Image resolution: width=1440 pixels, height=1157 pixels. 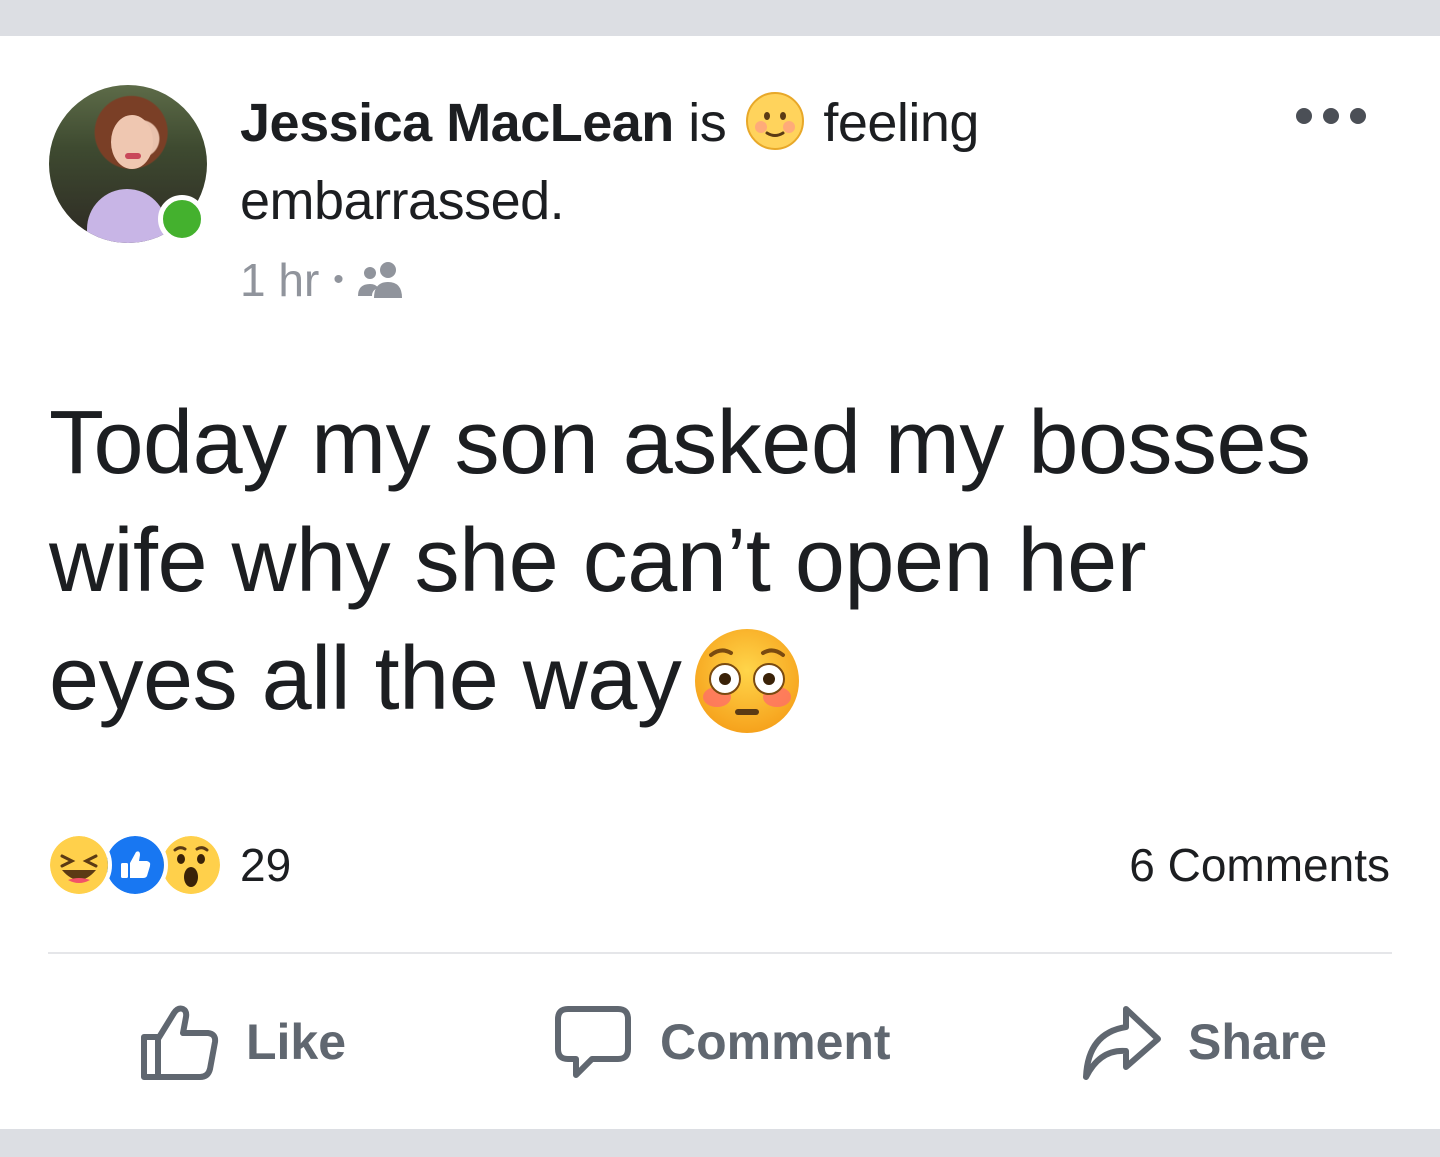 What do you see at coordinates (402, 201) in the screenshot?
I see `feeling-value: embarrassed.` at bounding box center [402, 201].